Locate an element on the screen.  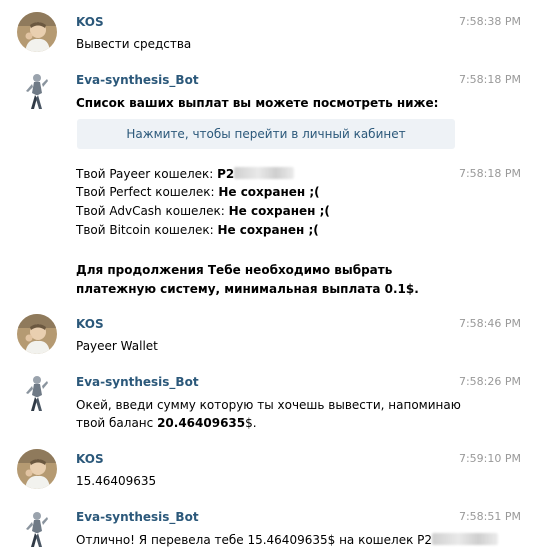
message-timestamp: 7:58:26 PM is located at coordinates (489, 381).